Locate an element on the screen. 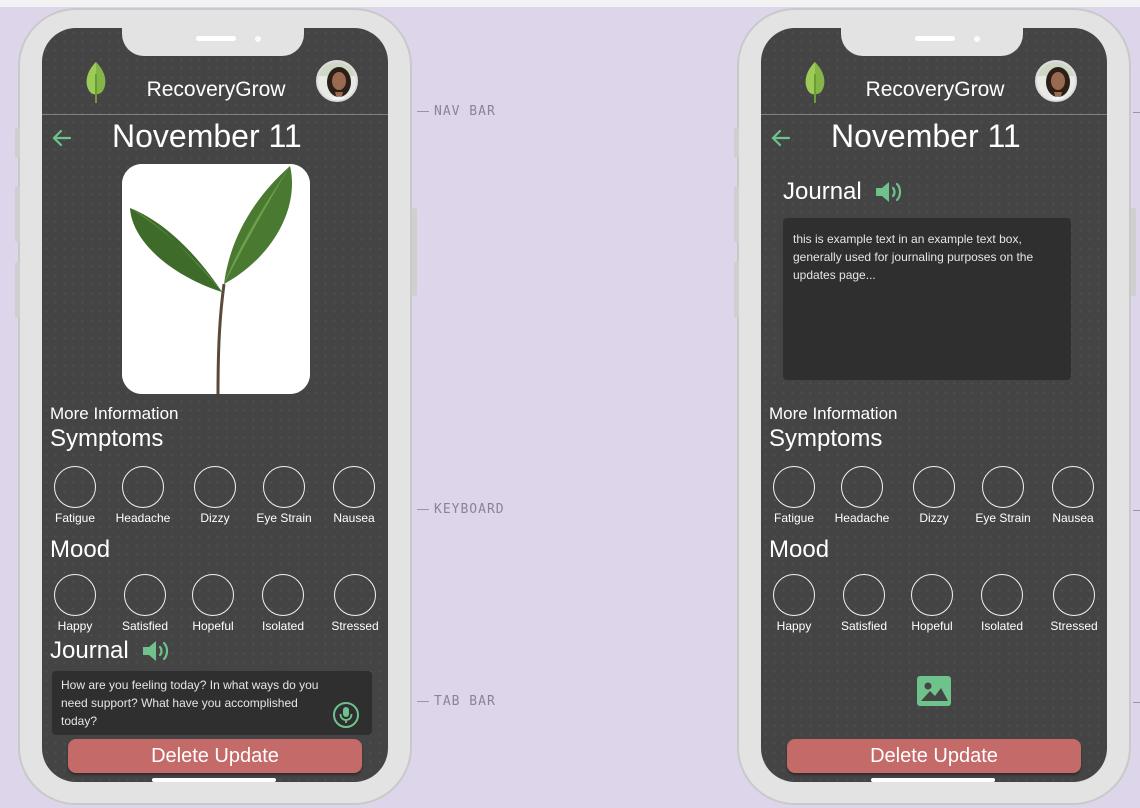  microphone-icon is located at coordinates (346, 715).